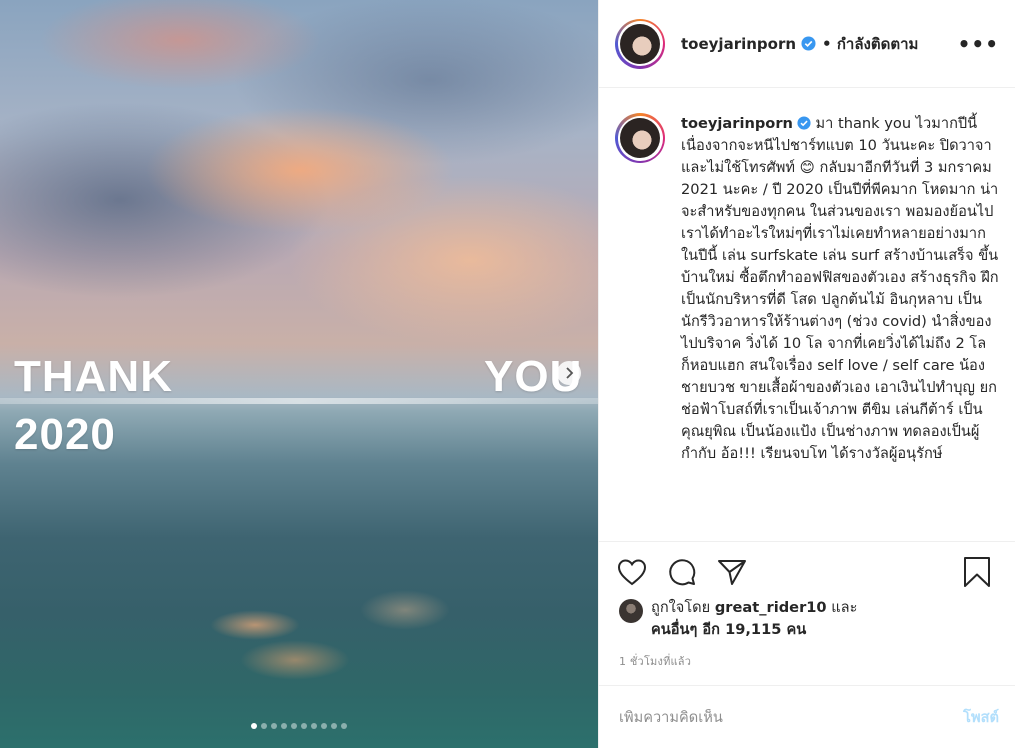 The height and width of the screenshot is (748, 1015). I want to click on caption-avatar, so click(640, 138).